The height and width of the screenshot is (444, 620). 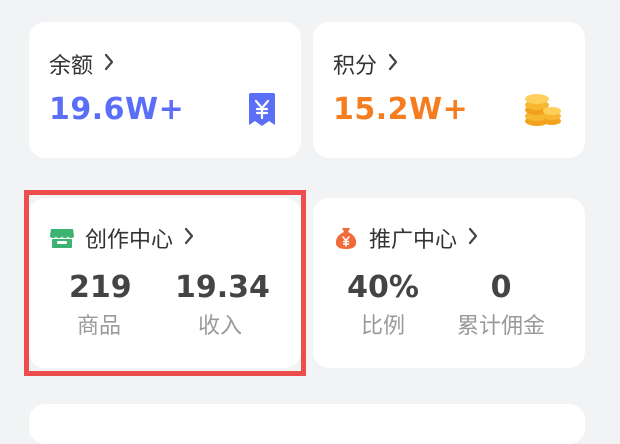 I want to click on creator-center-title: 创作中心, so click(x=122, y=238).